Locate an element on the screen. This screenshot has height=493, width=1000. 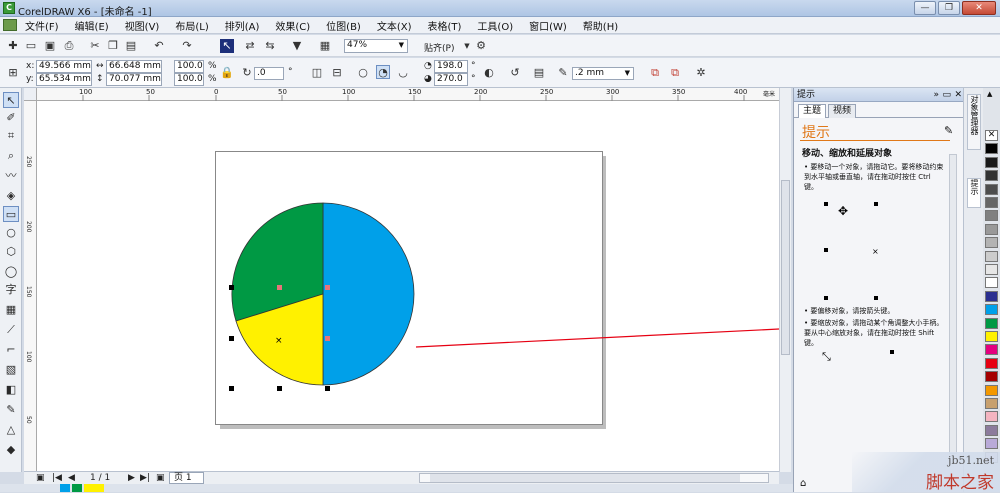
vertical-ruler: 250 200 150 100 50 is located at coordinates (30, 286).